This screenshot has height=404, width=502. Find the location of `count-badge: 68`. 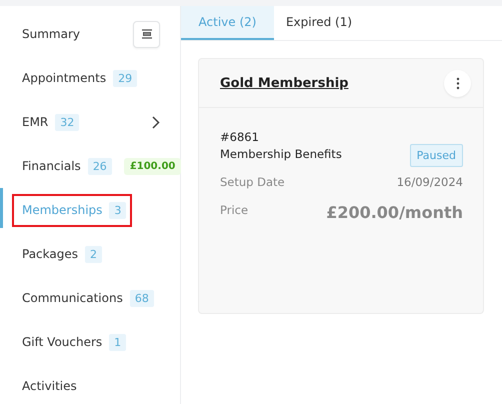

count-badge: 68 is located at coordinates (142, 298).